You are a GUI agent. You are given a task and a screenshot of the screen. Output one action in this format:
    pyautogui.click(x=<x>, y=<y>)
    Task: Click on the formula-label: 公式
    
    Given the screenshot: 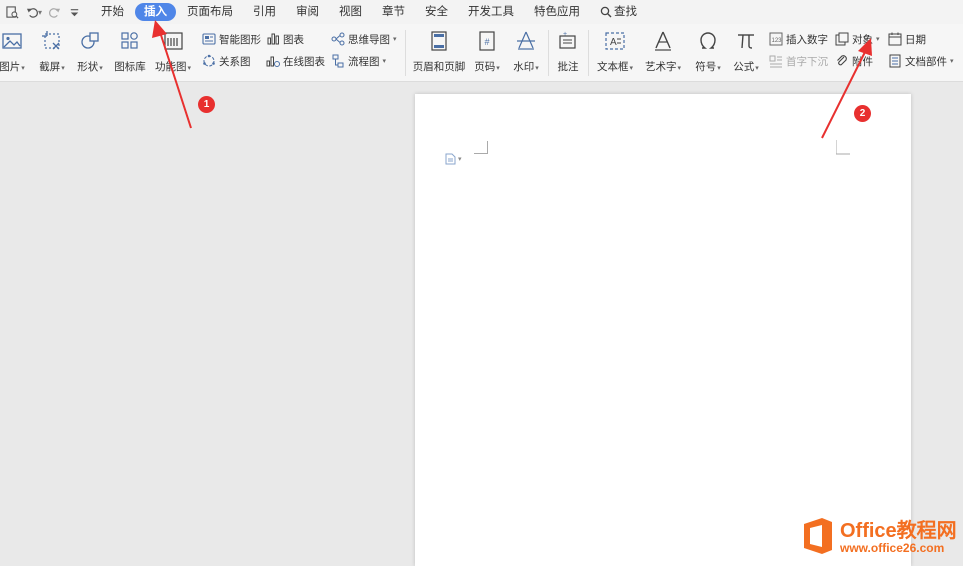 What is the action you would take?
    pyautogui.click(x=744, y=67)
    